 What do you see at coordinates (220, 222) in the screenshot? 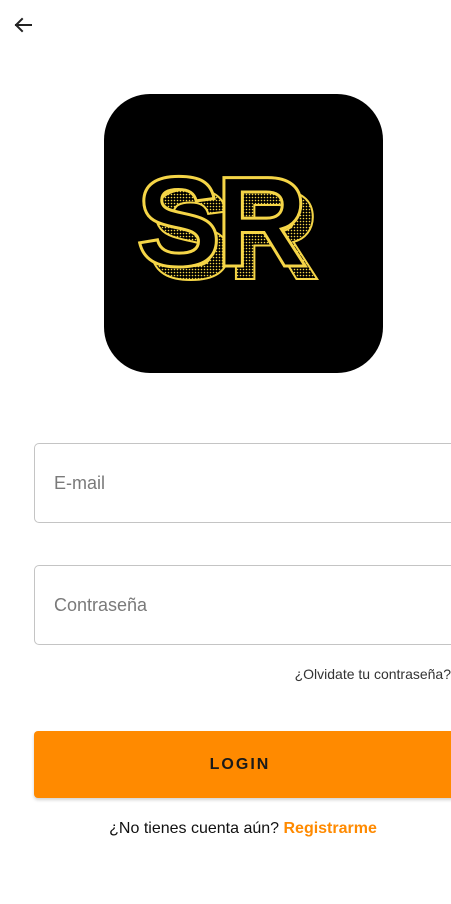
I see `logo-text: SR` at bounding box center [220, 222].